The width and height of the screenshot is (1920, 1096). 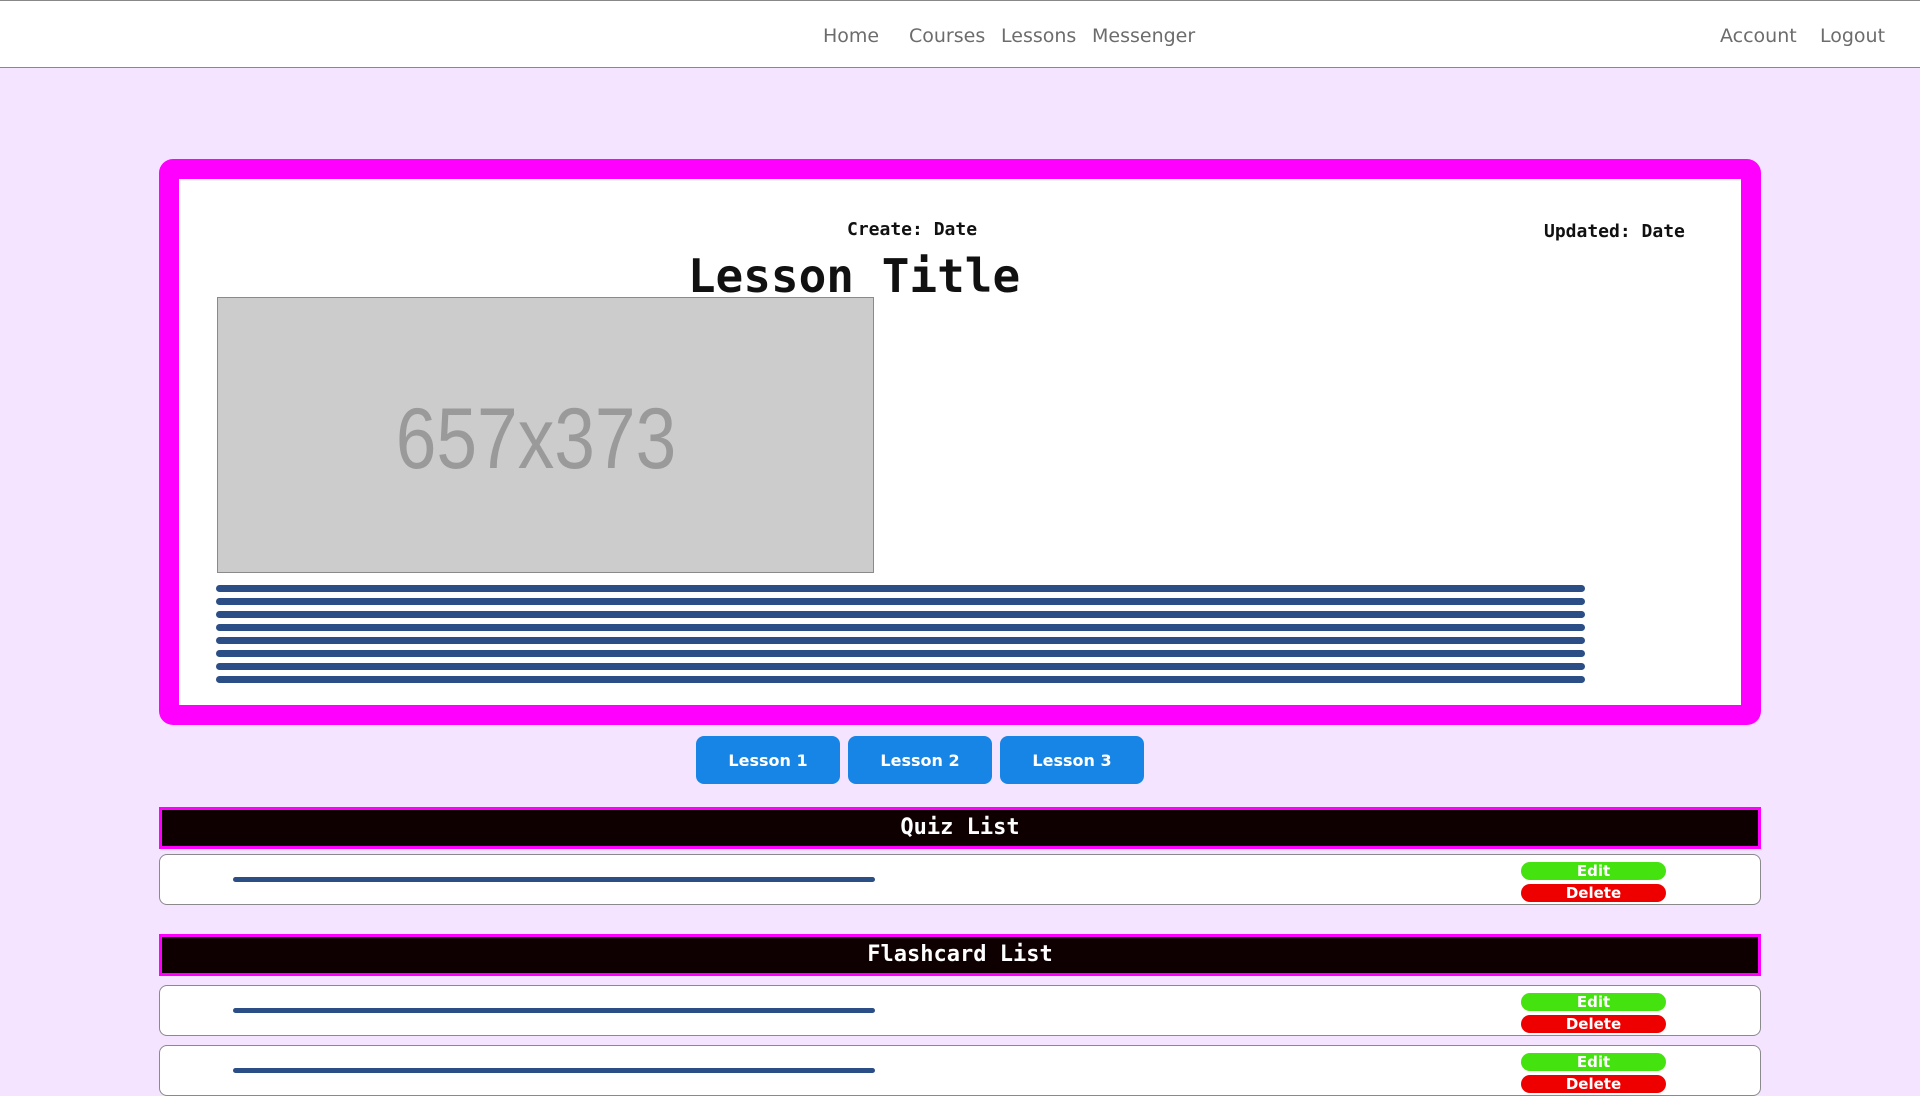 I want to click on quiz-list-item: Edit Delete, so click(x=960, y=879).